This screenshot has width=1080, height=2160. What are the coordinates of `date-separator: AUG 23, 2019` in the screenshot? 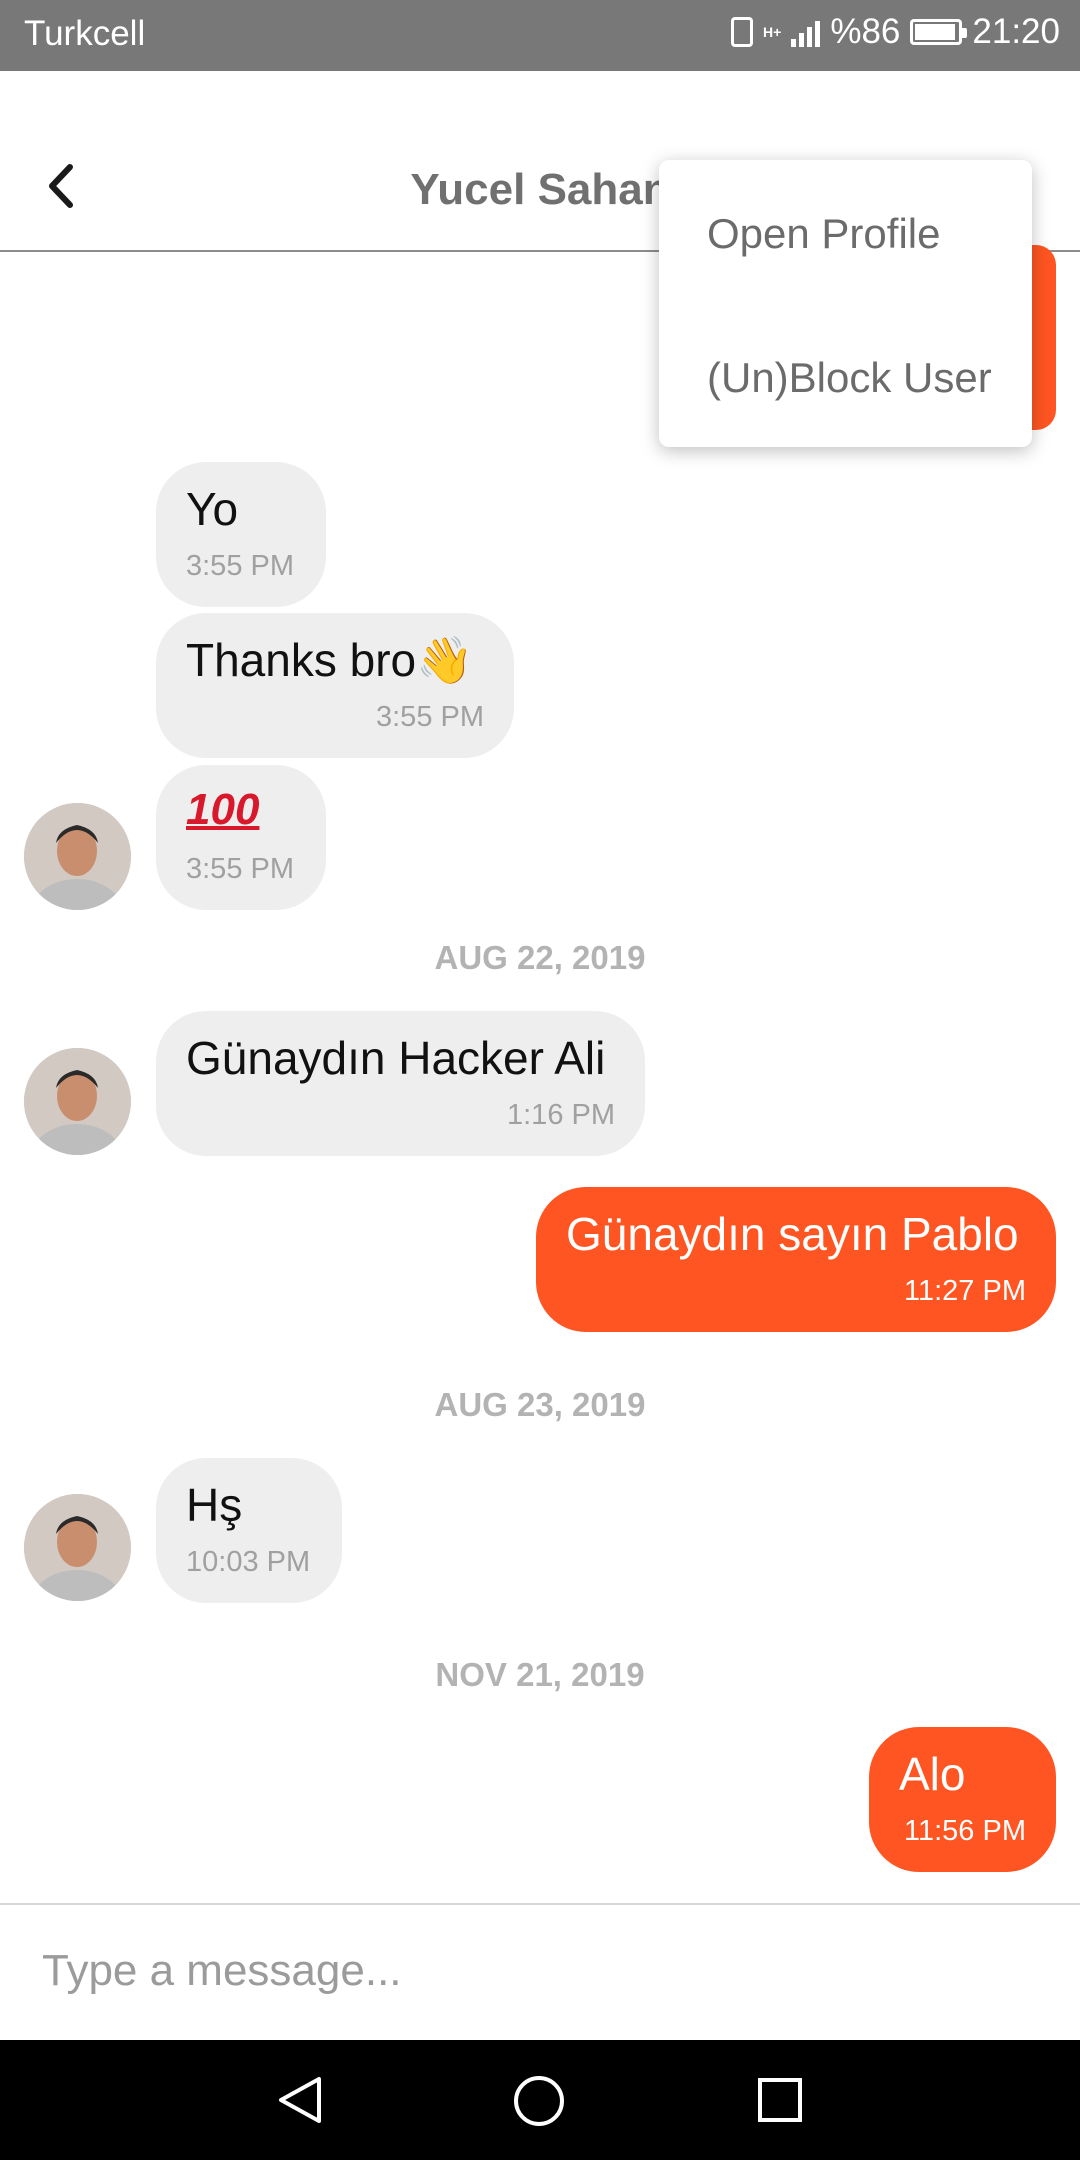 It's located at (540, 1404).